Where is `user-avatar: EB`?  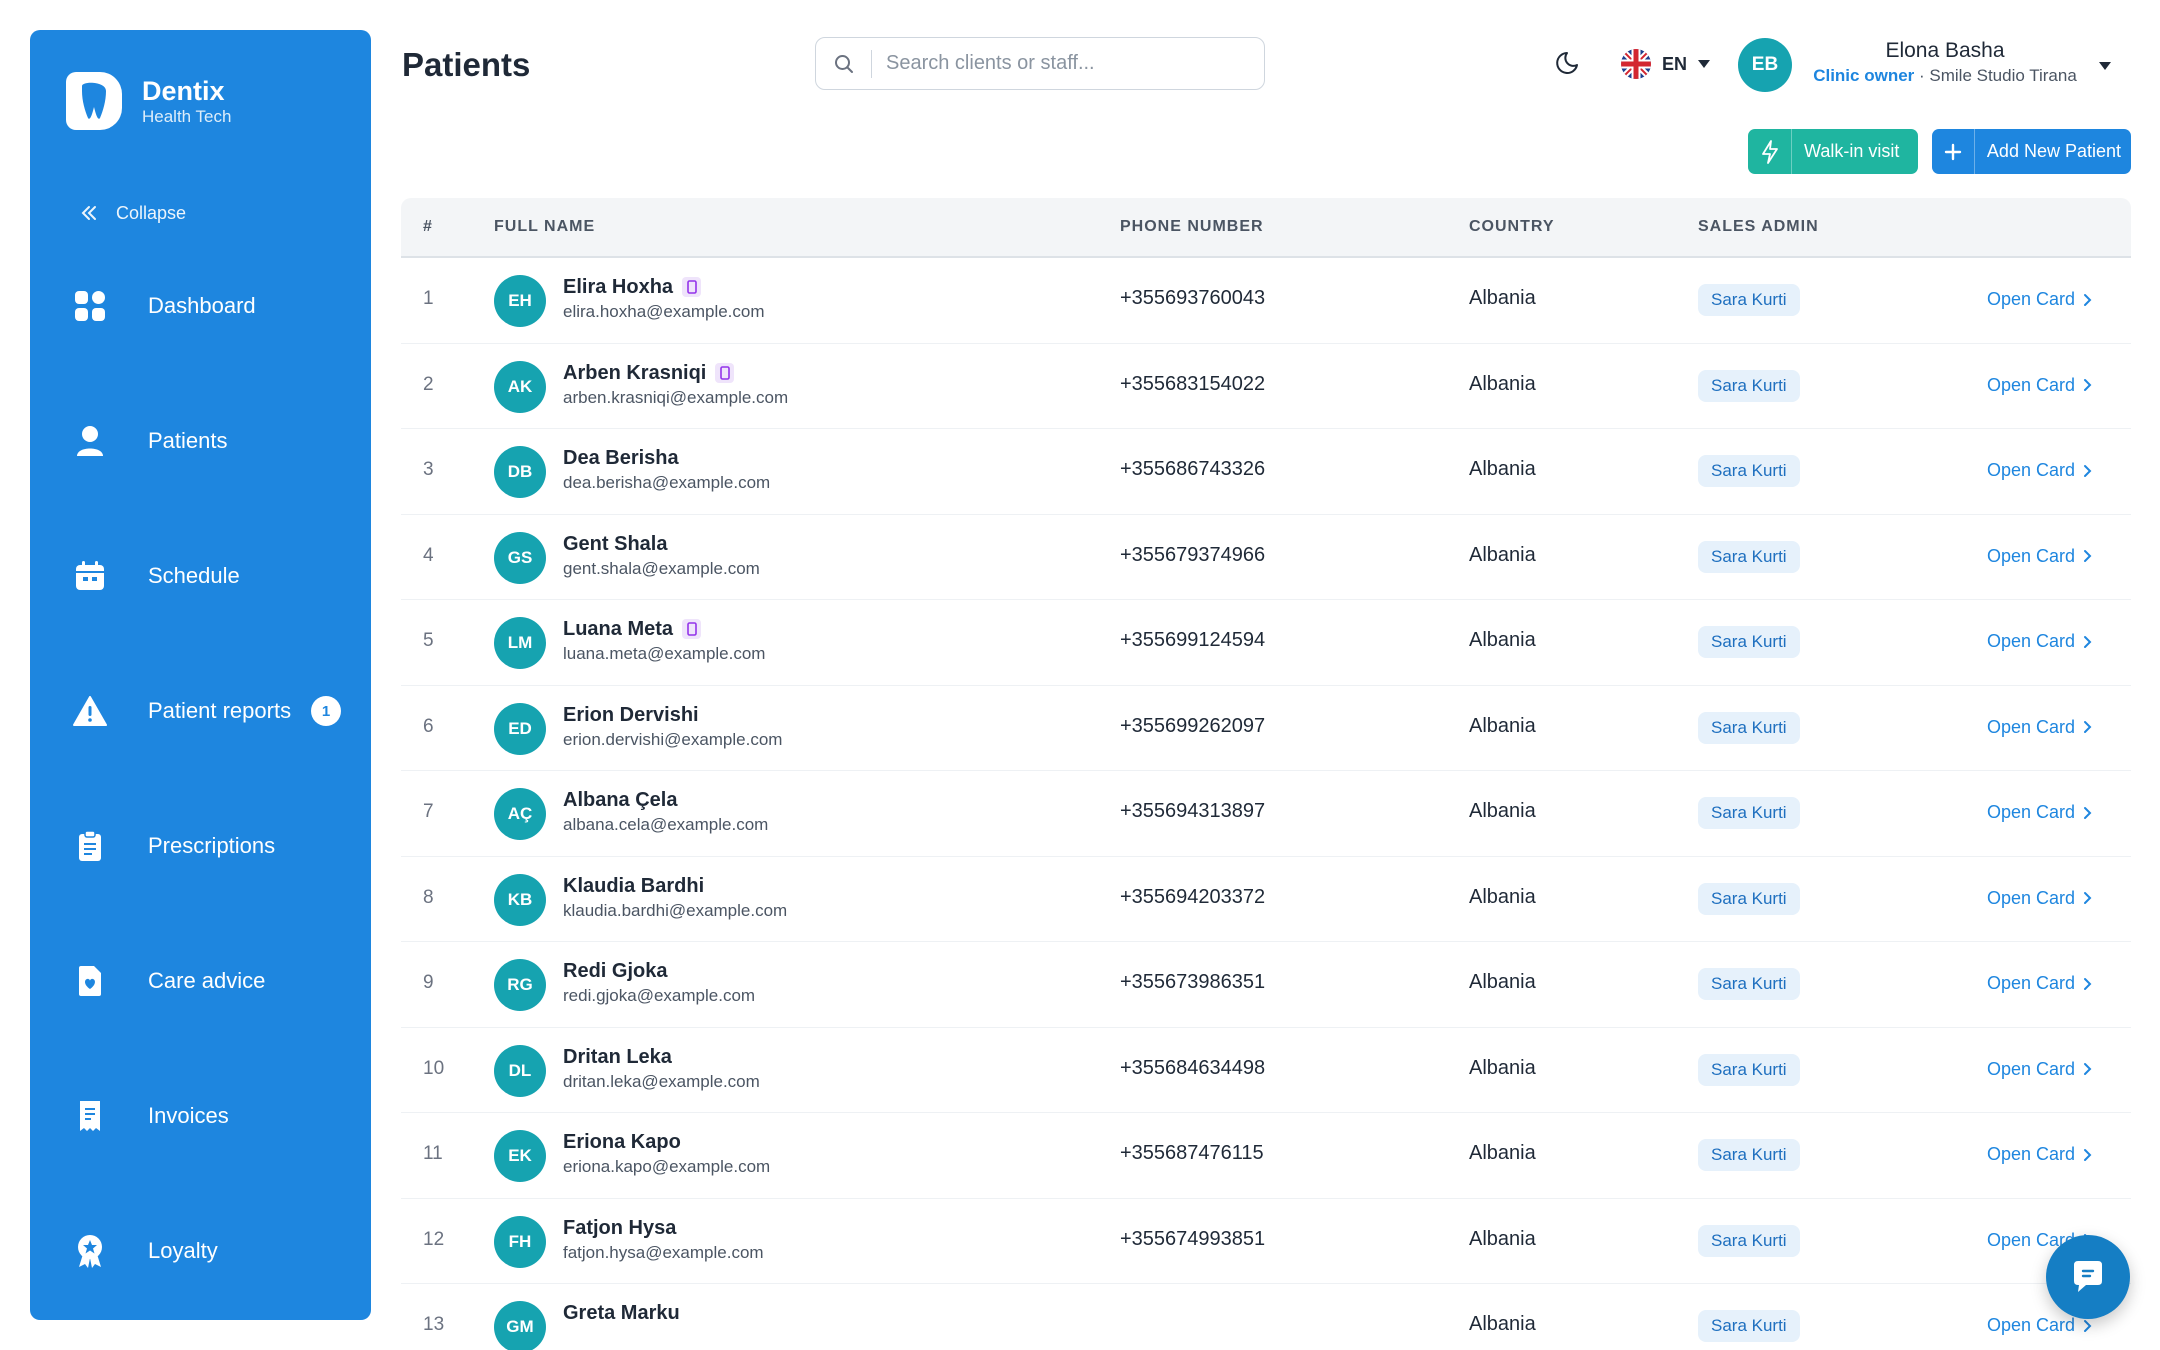 user-avatar: EB is located at coordinates (1765, 65).